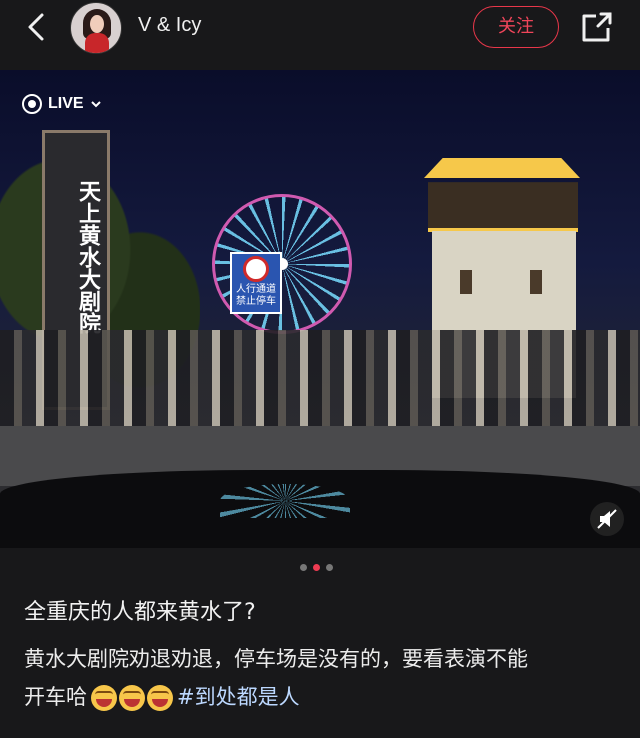 The image size is (640, 738). I want to click on chevron-left-icon, so click(37, 27).